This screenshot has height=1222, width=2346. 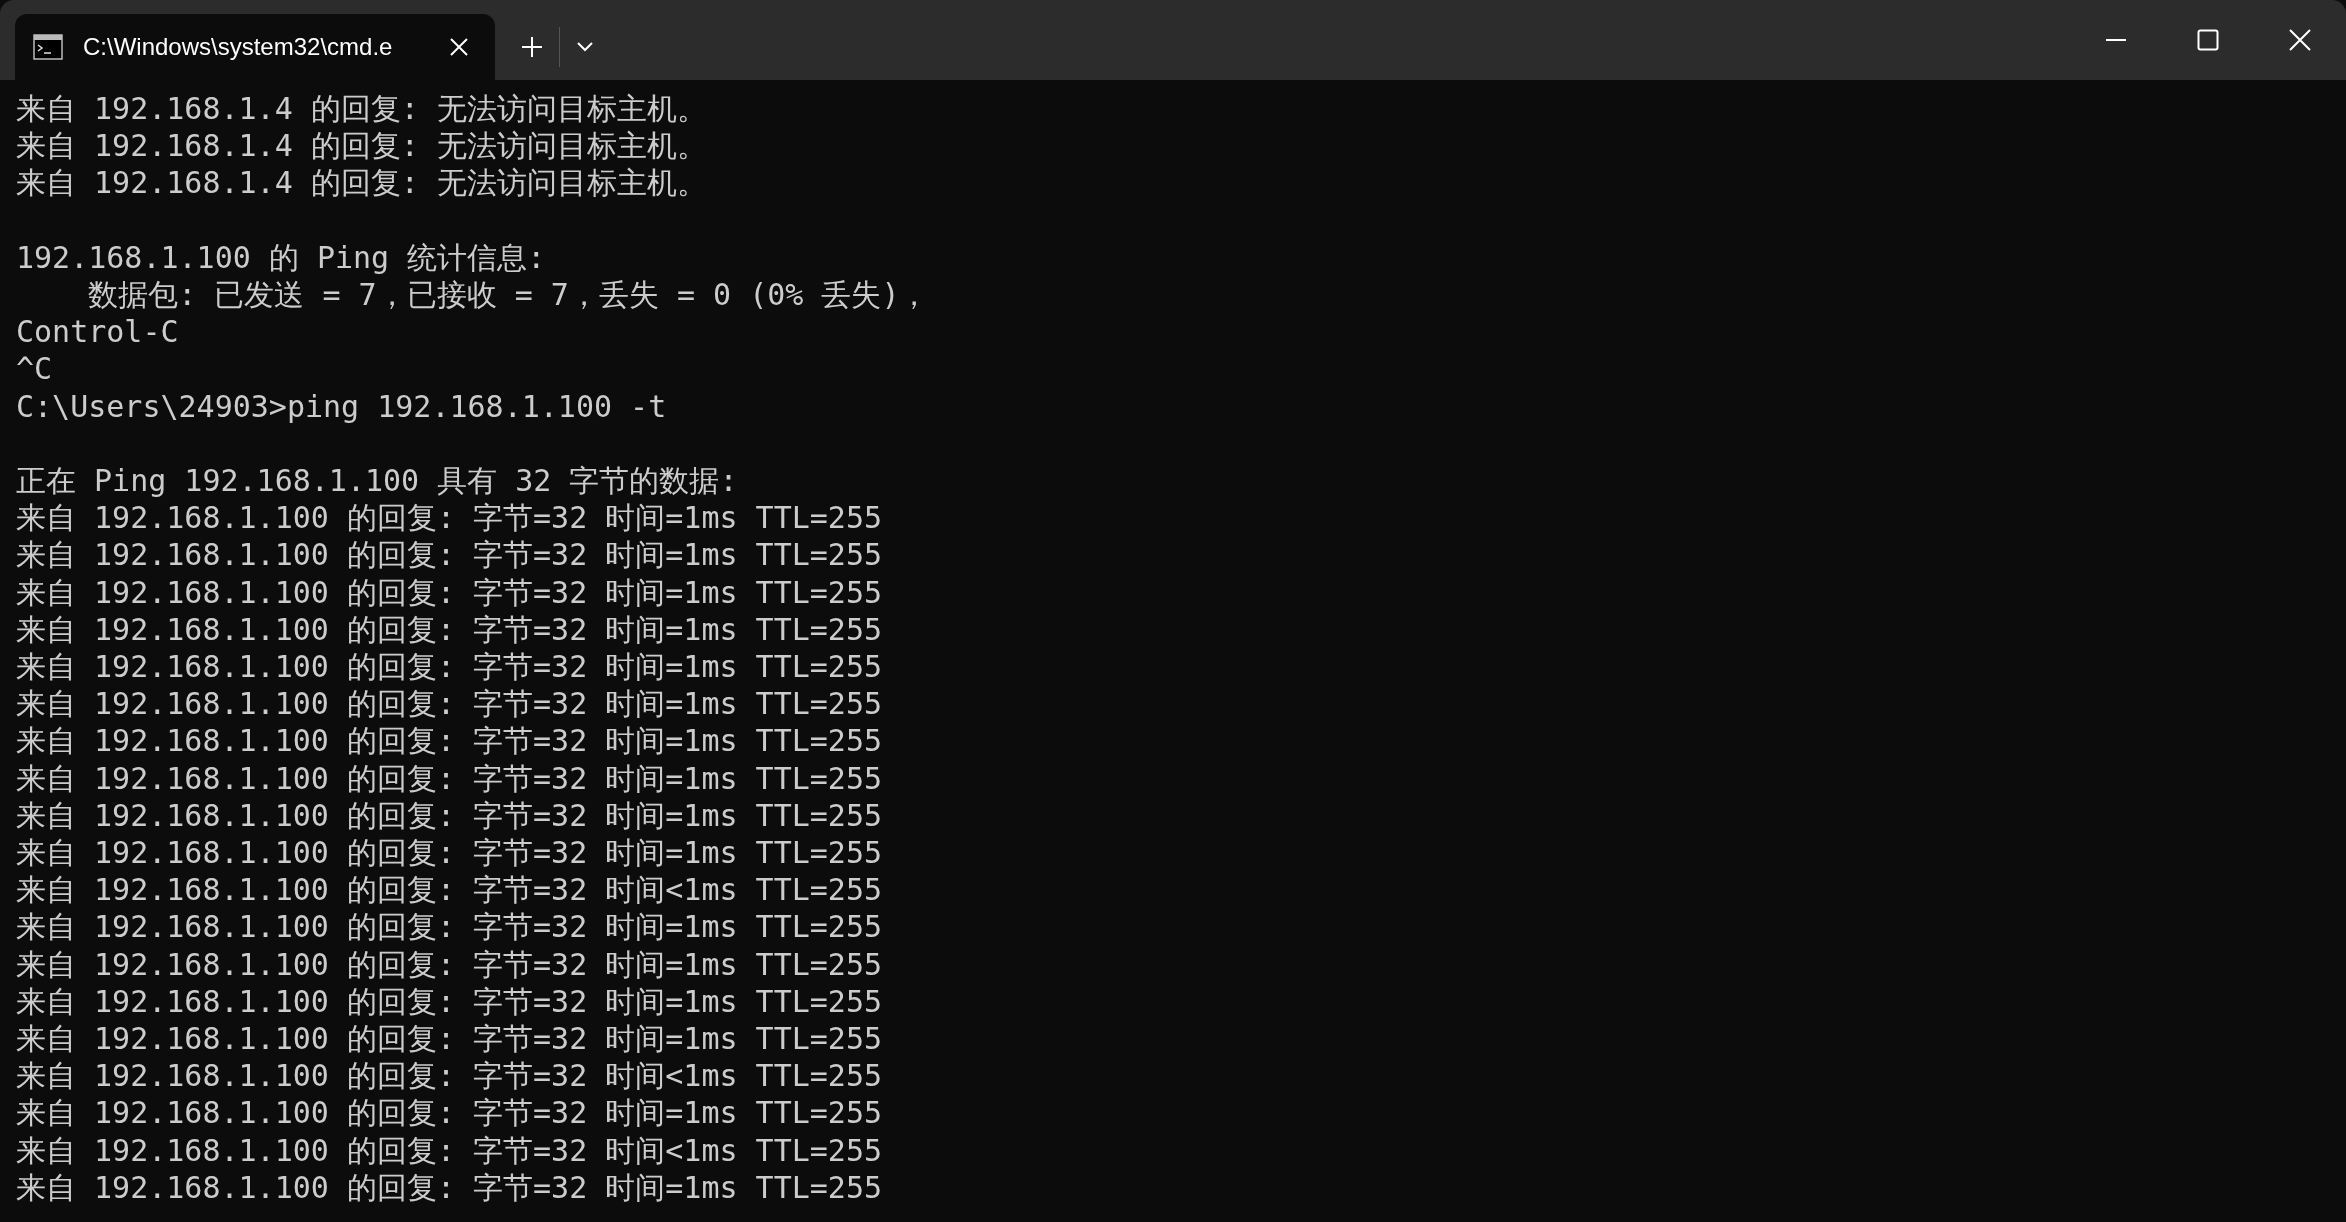 I want to click on console-line: ^C, so click(x=34, y=369).